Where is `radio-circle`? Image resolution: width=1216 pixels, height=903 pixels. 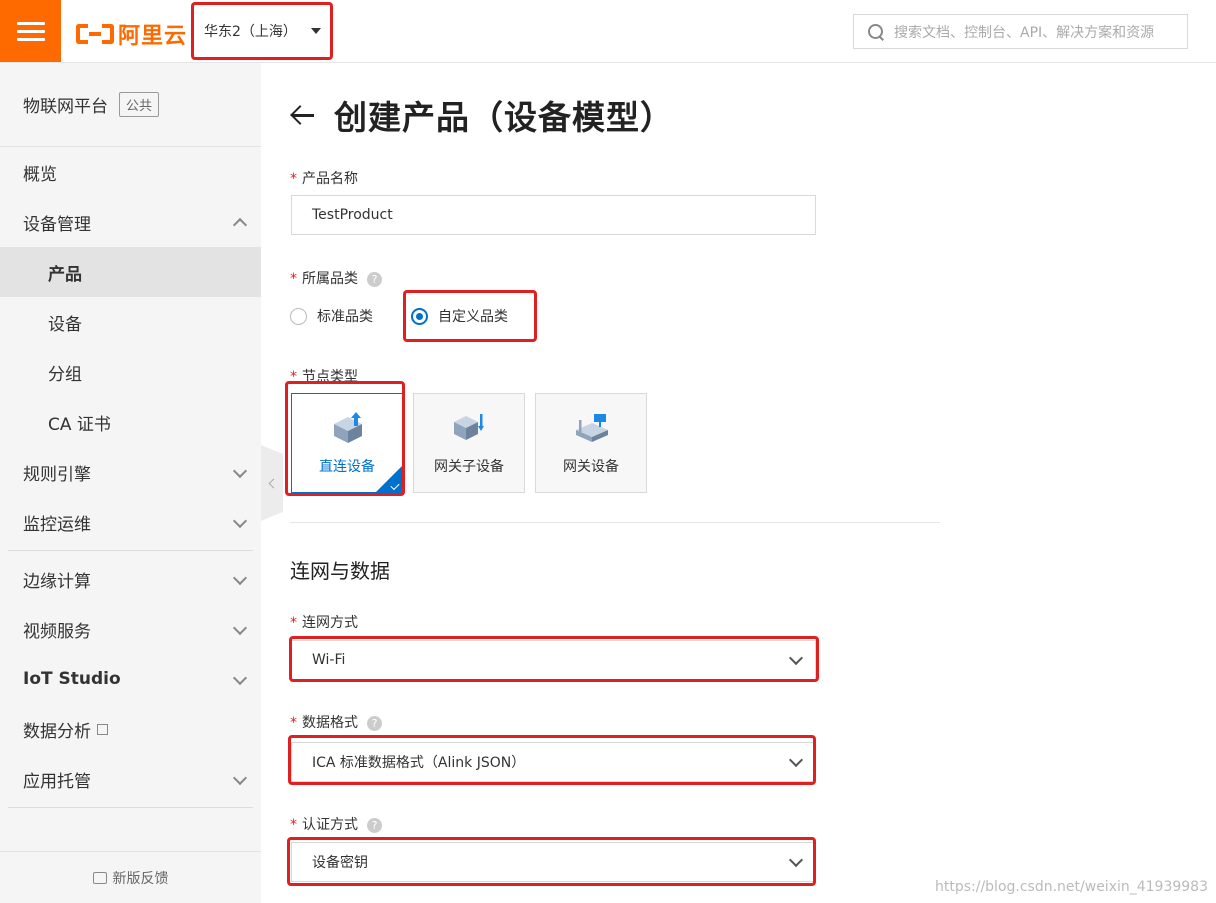
radio-circle is located at coordinates (419, 316).